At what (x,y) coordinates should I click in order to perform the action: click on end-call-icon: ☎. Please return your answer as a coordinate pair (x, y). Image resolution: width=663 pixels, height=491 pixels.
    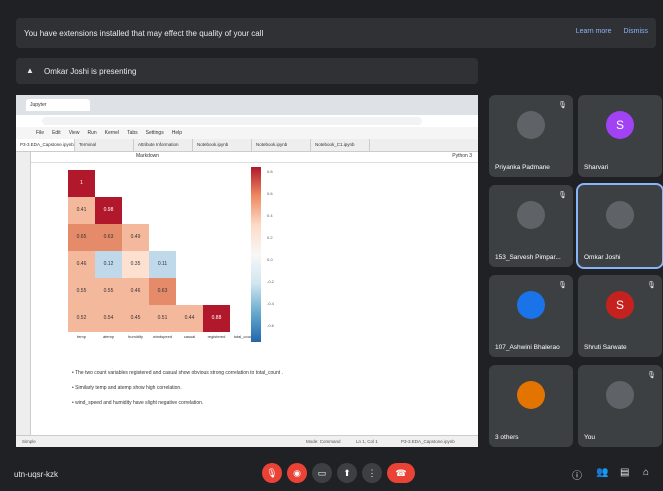
    Looking at the image, I should click on (401, 473).